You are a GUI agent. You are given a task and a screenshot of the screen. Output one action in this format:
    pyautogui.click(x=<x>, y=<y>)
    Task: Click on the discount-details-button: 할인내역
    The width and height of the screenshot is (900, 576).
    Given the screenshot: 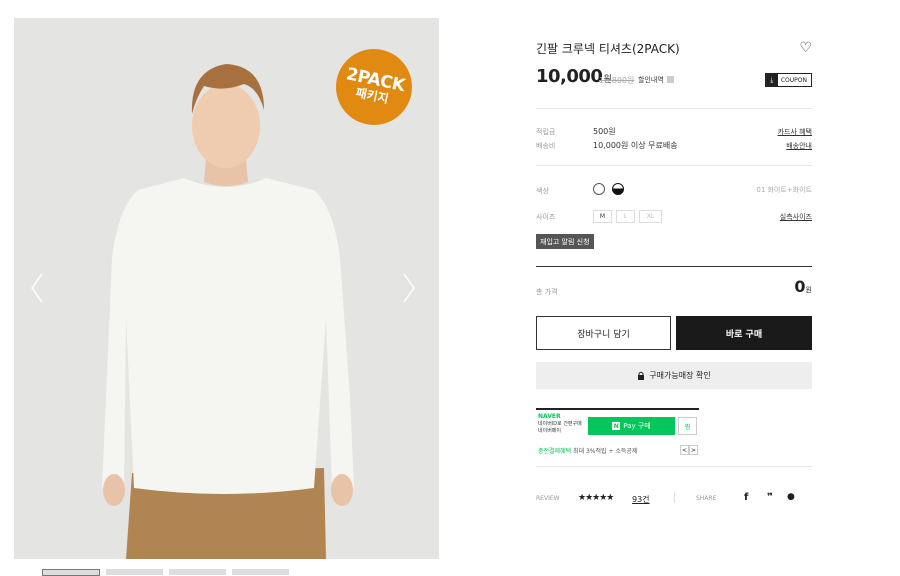 What is the action you would take?
    pyautogui.click(x=656, y=80)
    